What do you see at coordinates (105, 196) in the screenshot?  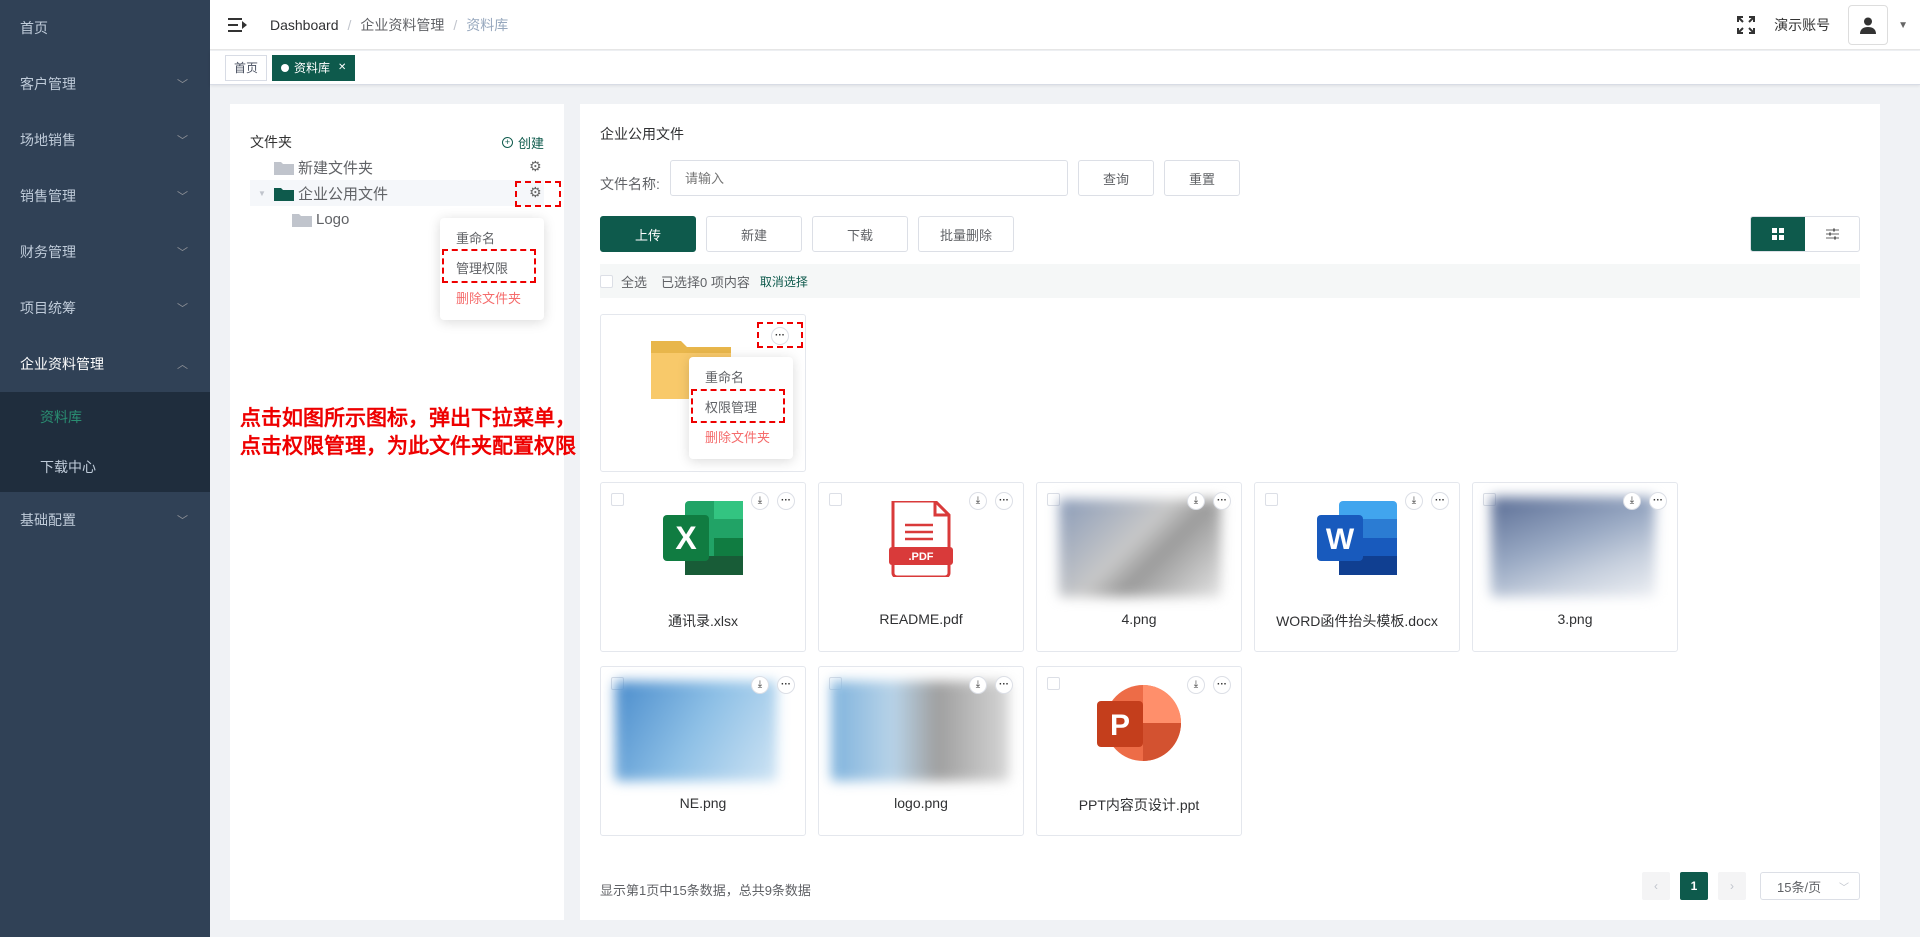 I see `sidebar-item-sales: 销售管理 ﹀` at bounding box center [105, 196].